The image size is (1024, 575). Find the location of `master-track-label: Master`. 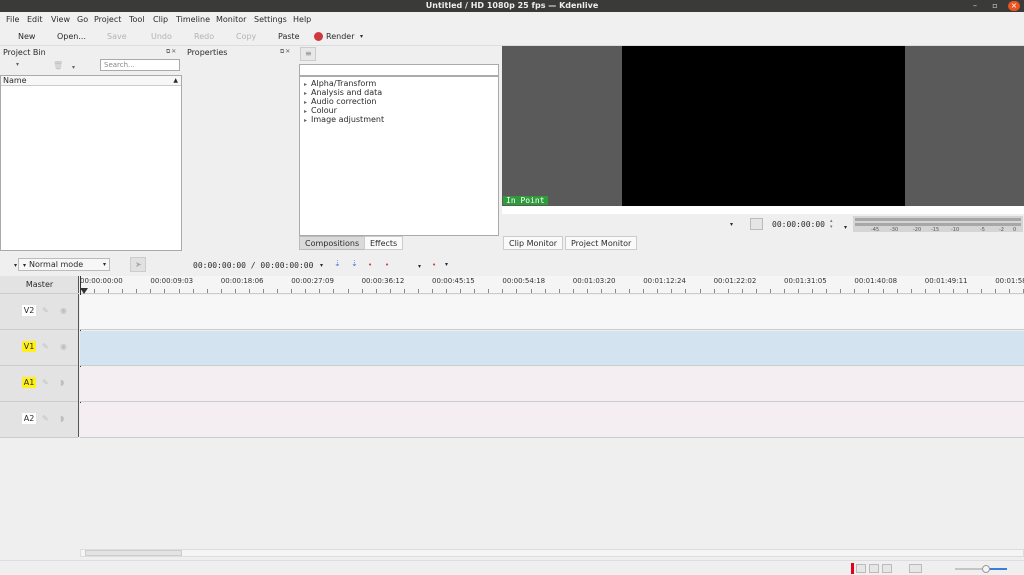

master-track-label: Master is located at coordinates (39, 285).